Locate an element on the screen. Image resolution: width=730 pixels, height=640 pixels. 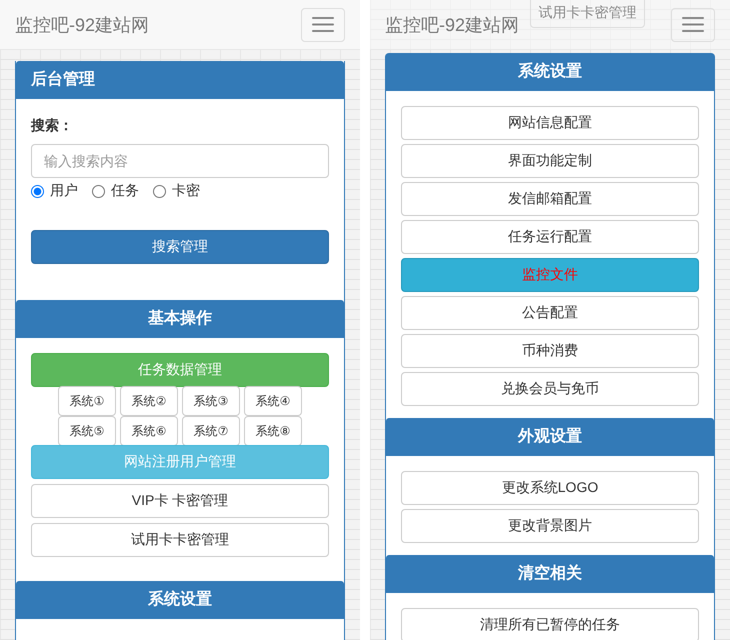
radio-label: 任务 is located at coordinates (125, 191).